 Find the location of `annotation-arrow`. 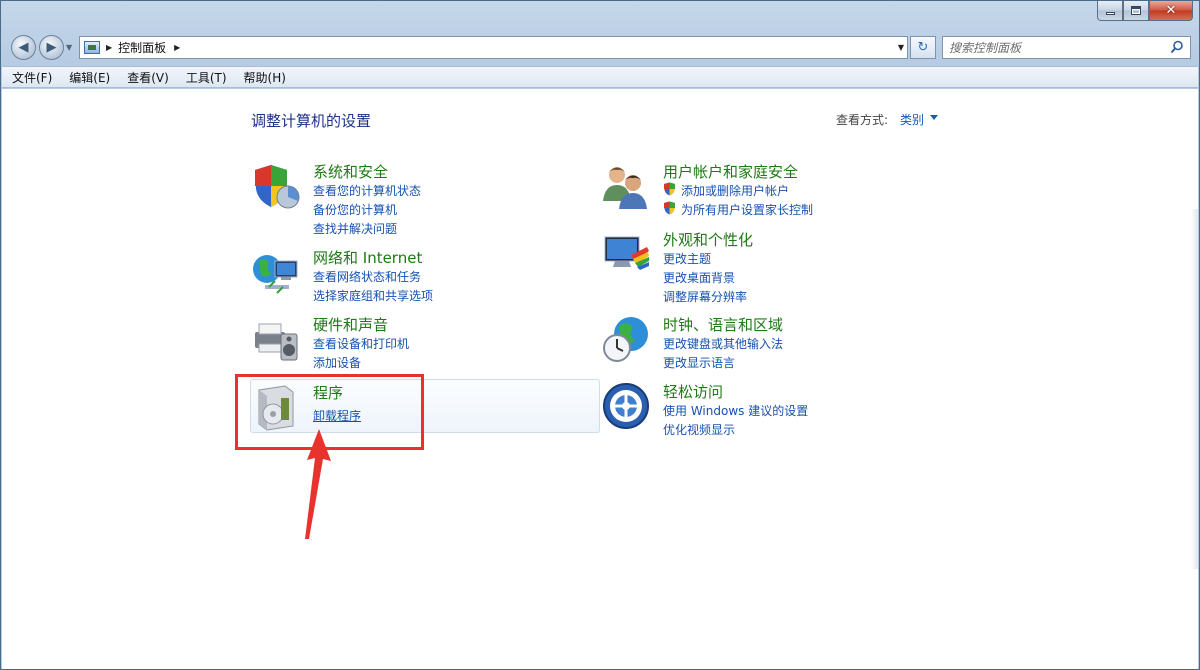

annotation-arrow is located at coordinates (318, 484).